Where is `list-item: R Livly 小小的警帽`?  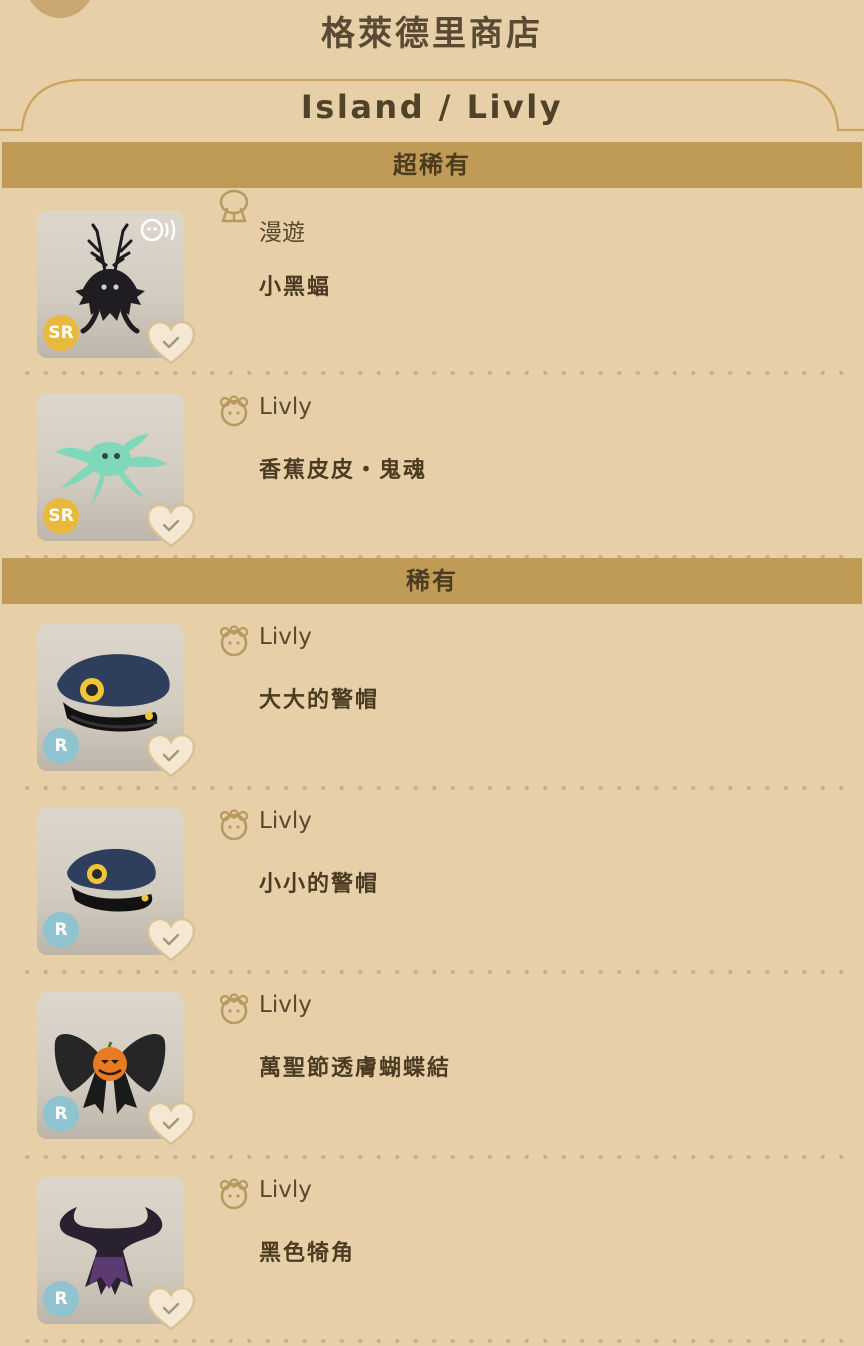 list-item: R Livly 小小的警帽 is located at coordinates (432, 876).